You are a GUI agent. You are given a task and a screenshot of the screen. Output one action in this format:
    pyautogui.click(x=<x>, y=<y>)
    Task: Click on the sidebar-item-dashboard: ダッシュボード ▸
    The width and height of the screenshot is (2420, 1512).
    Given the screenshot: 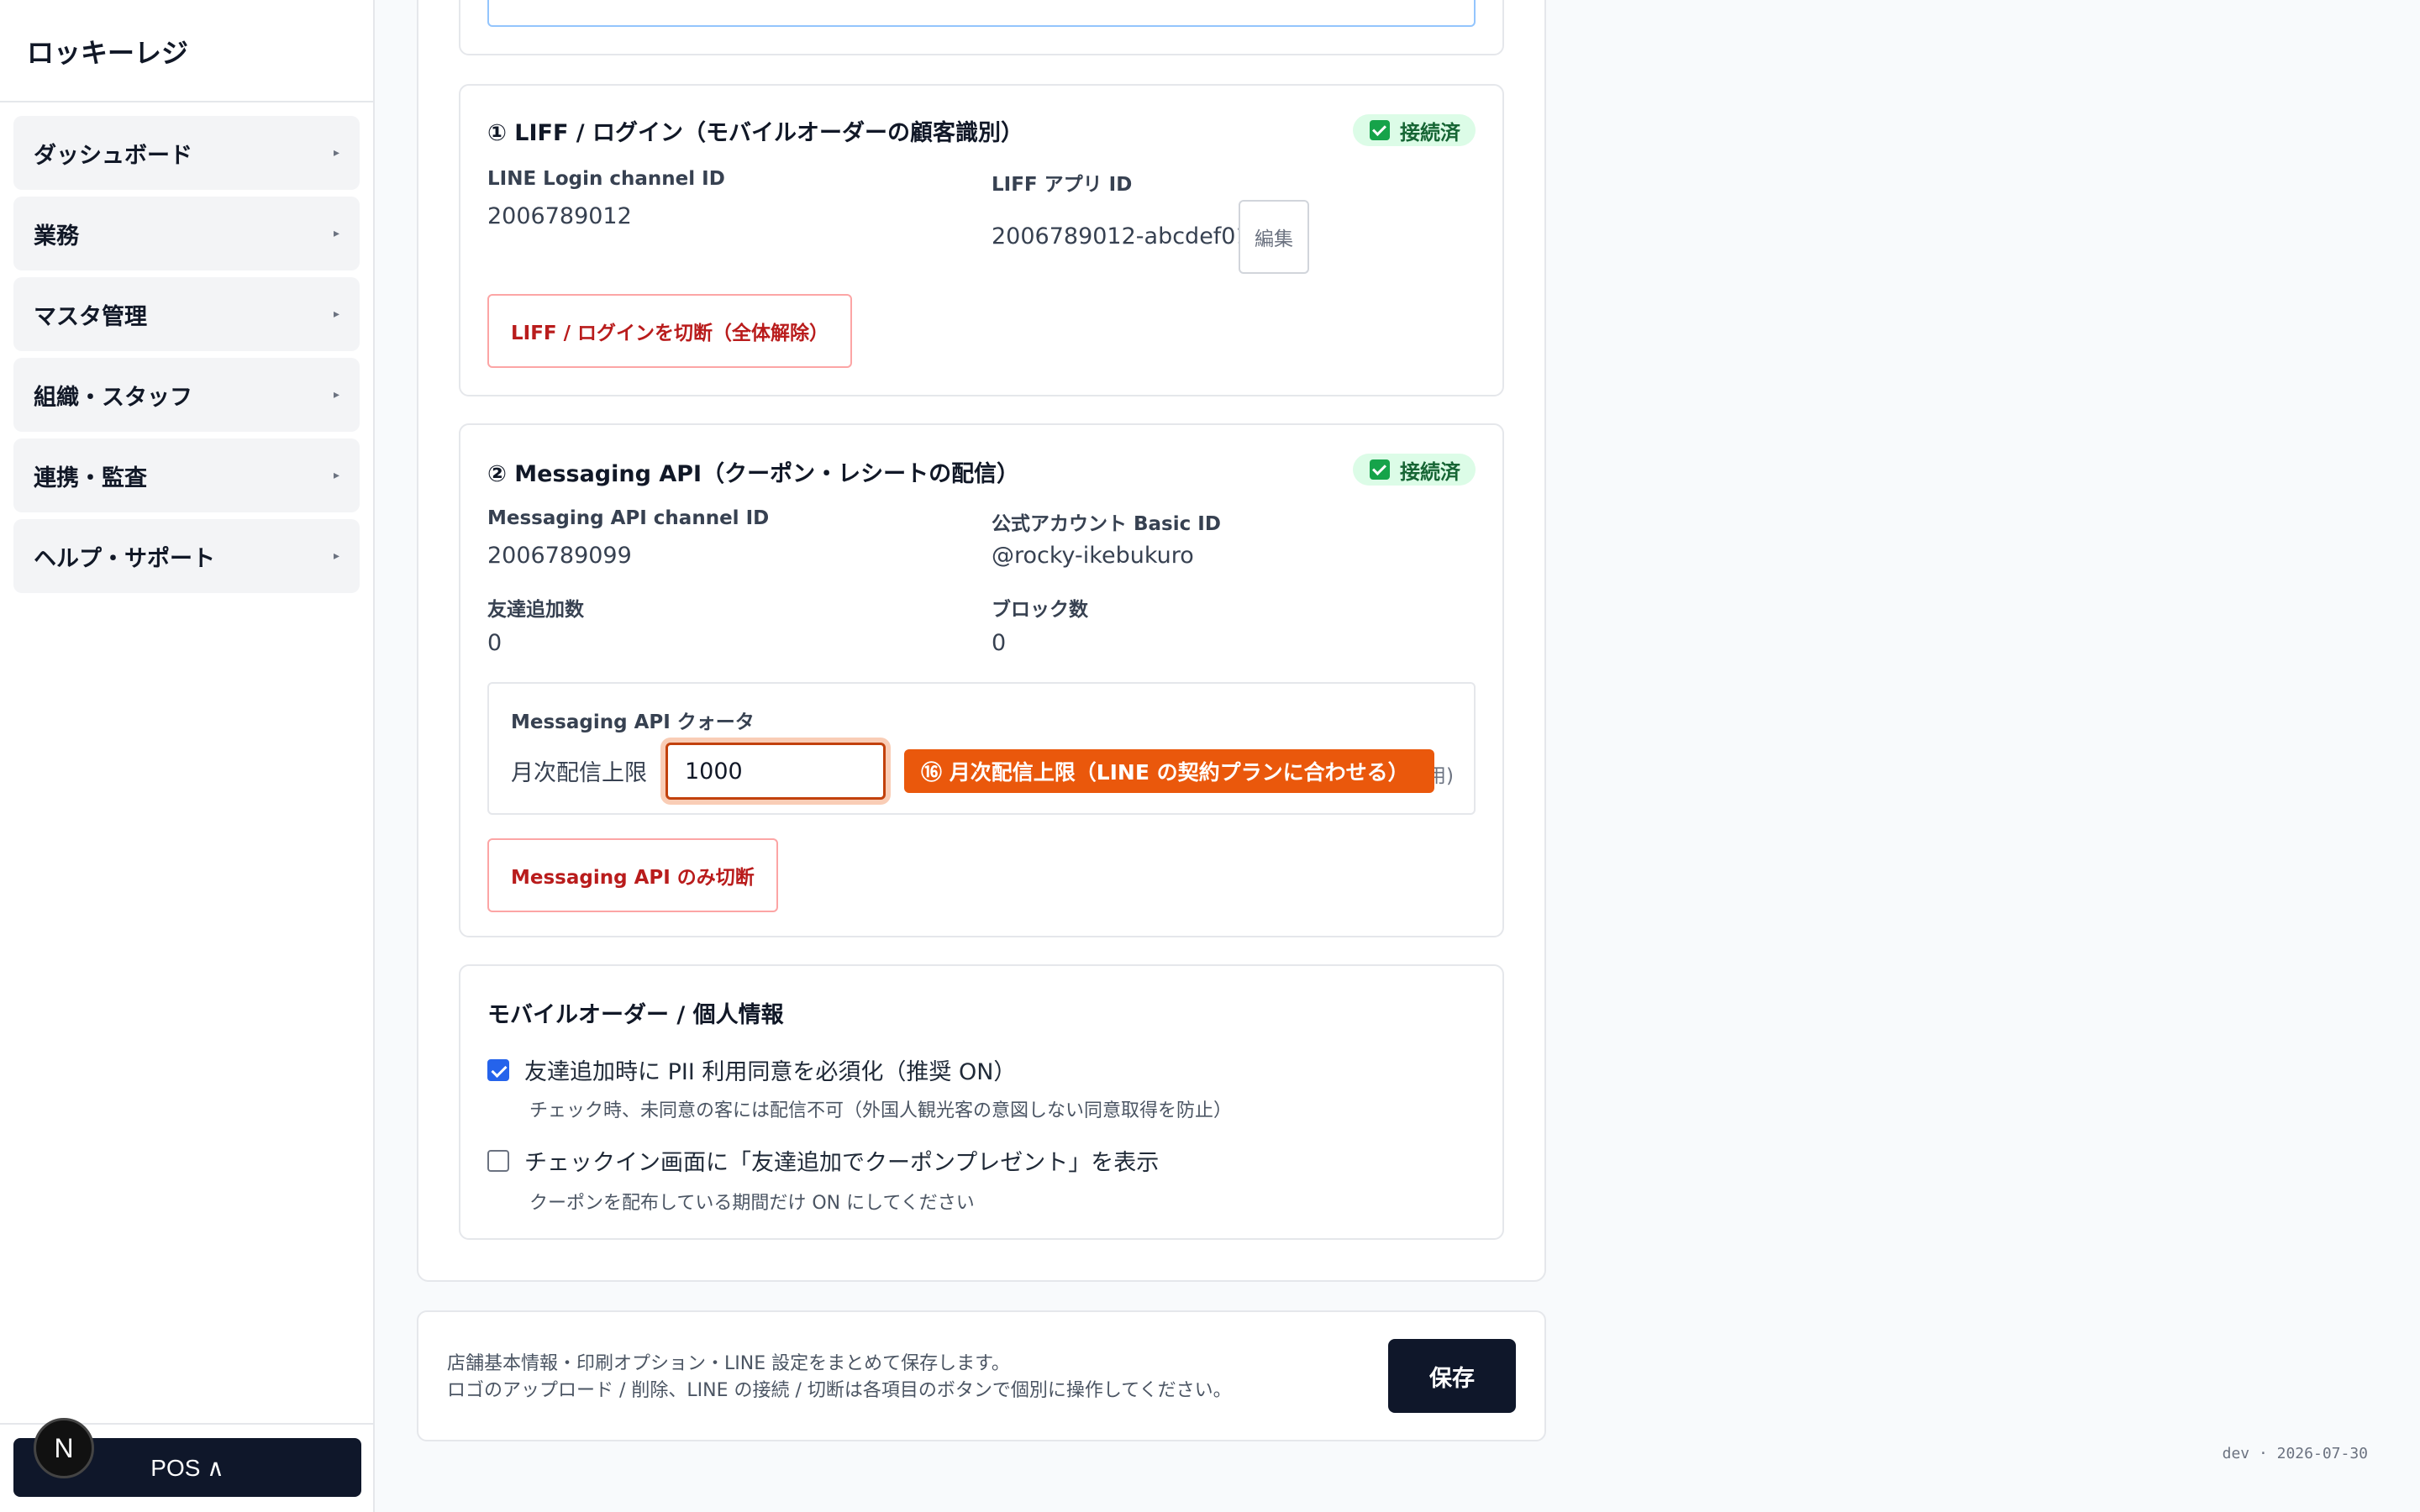 What is the action you would take?
    pyautogui.click(x=187, y=153)
    